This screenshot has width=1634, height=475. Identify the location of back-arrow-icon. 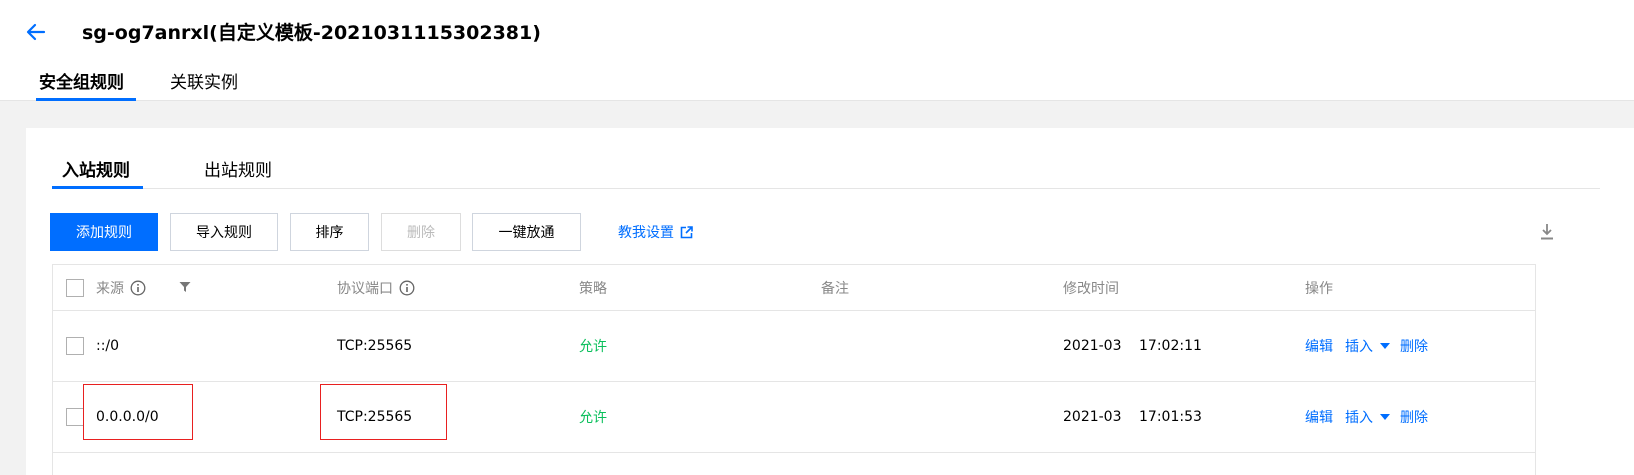
(36, 32).